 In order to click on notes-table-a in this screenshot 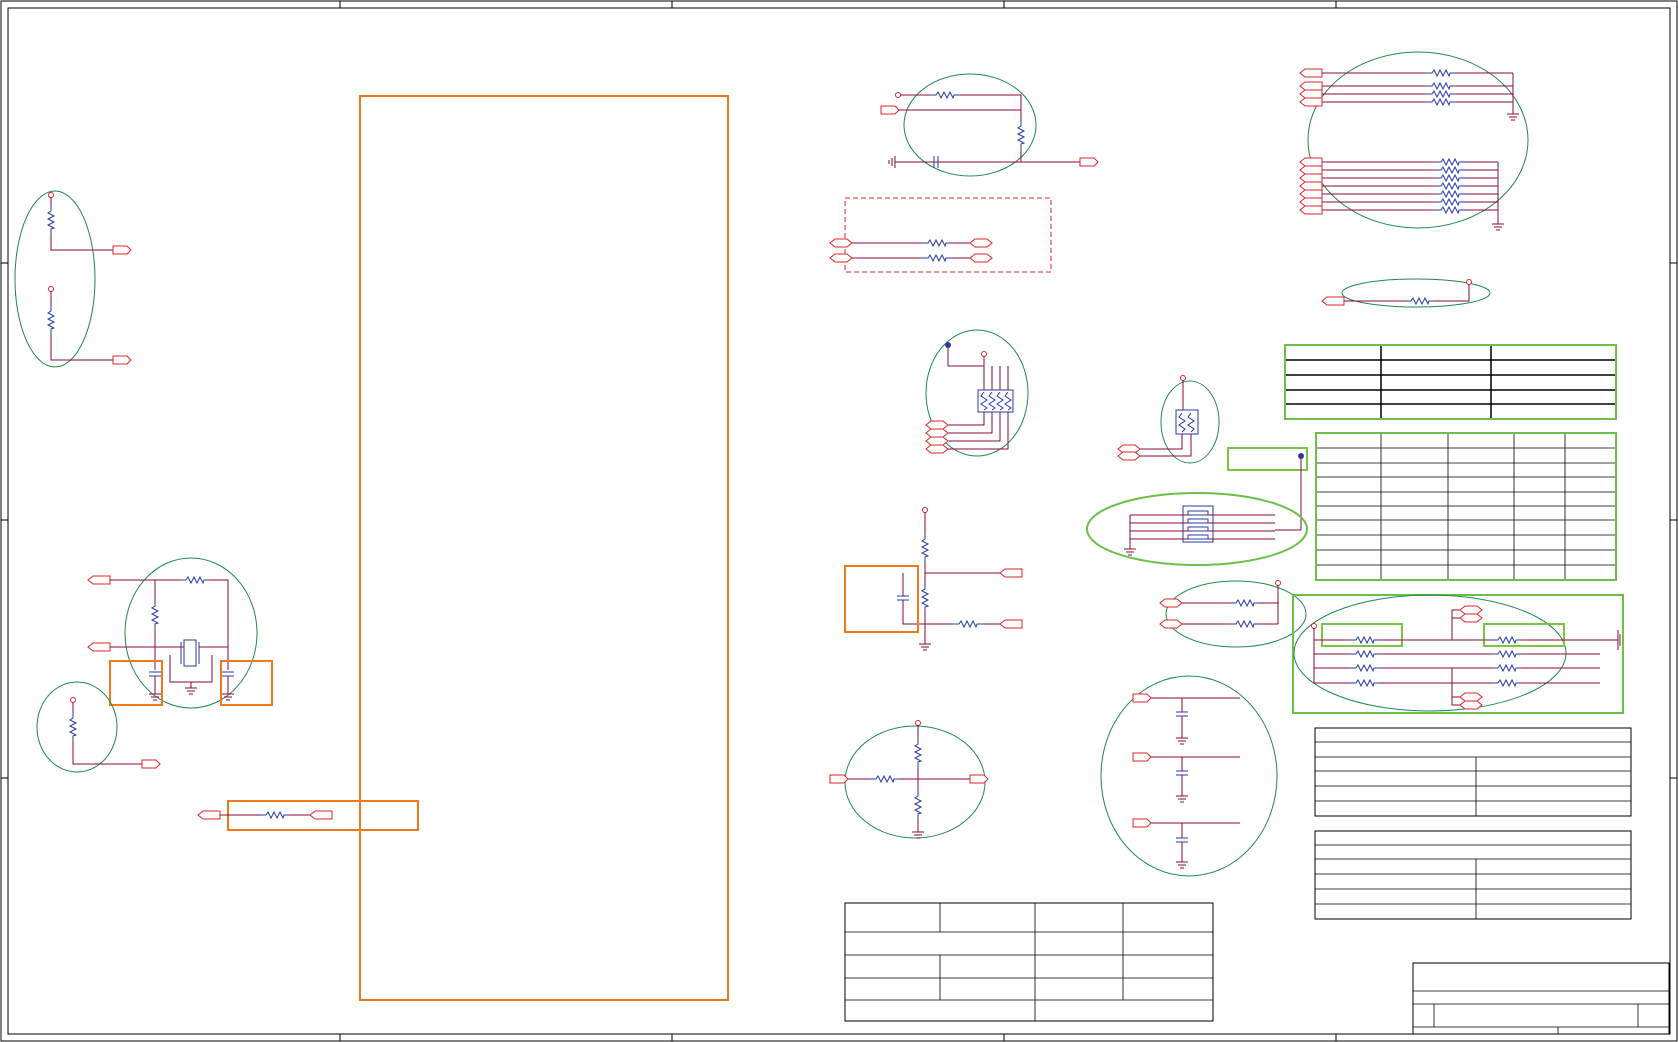, I will do `click(1473, 772)`.